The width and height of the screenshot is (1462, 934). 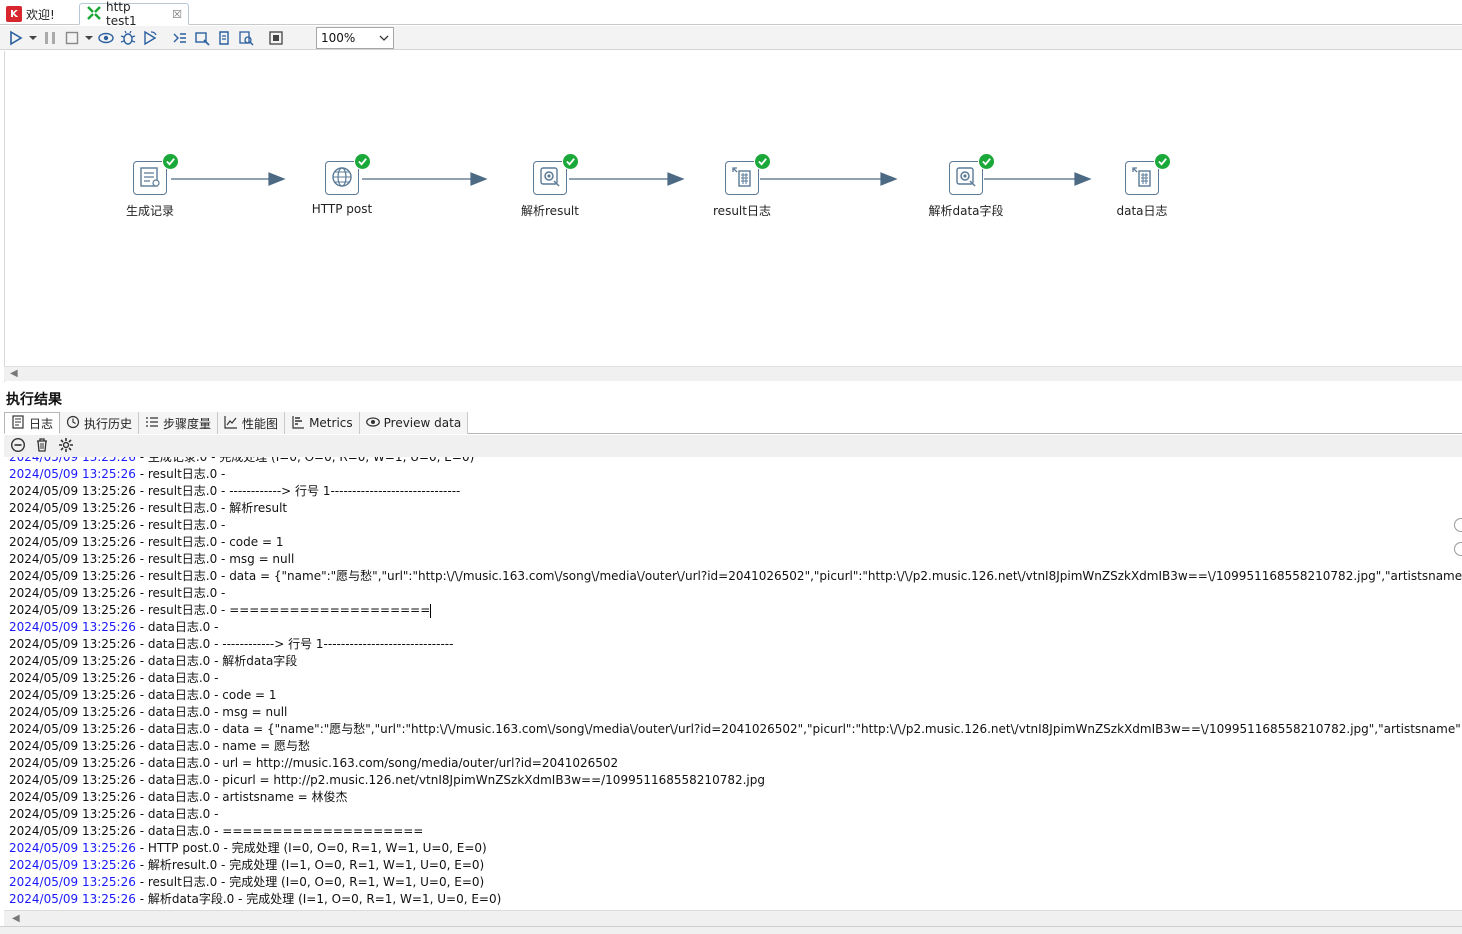 What do you see at coordinates (1458, 549) in the screenshot?
I see `maximize-handle-icon` at bounding box center [1458, 549].